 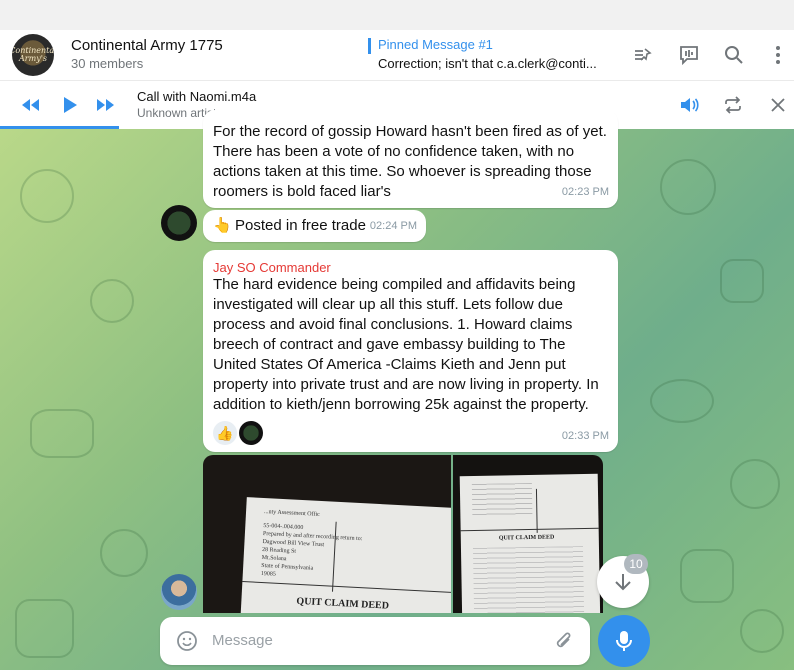 I want to click on volume-icon, so click(x=689, y=105).